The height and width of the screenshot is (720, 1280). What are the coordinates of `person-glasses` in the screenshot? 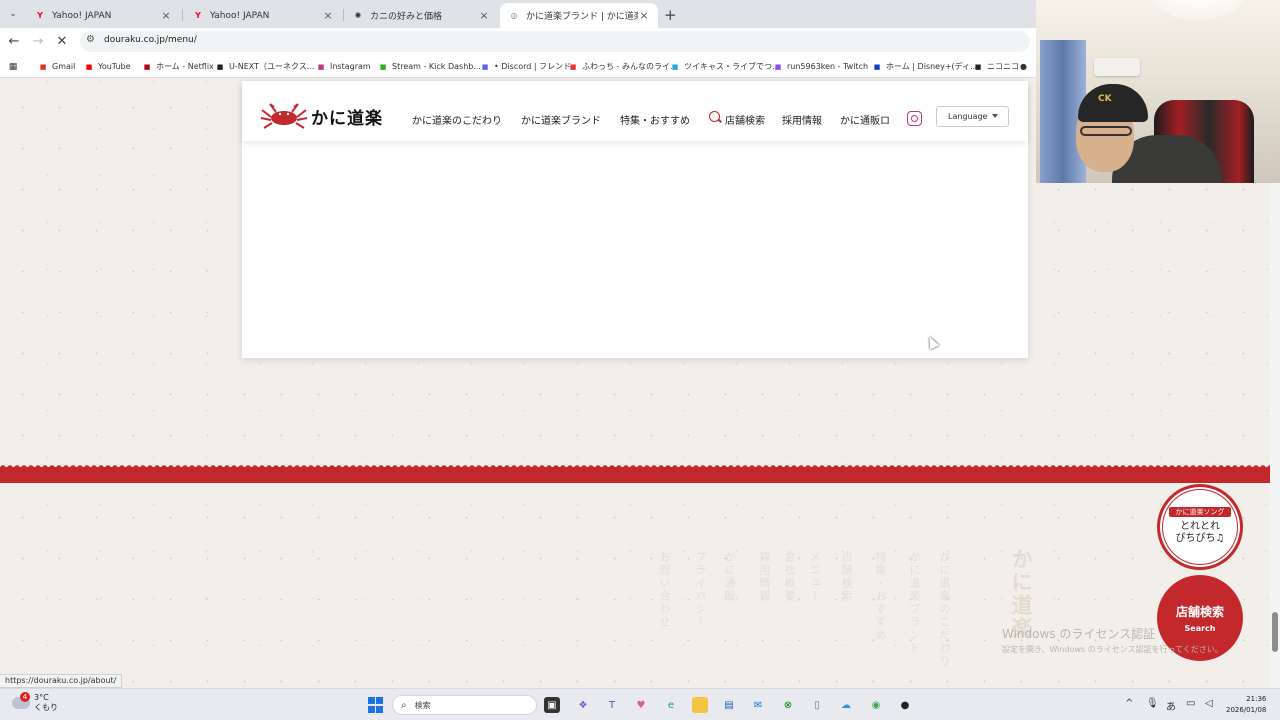 It's located at (1106, 131).